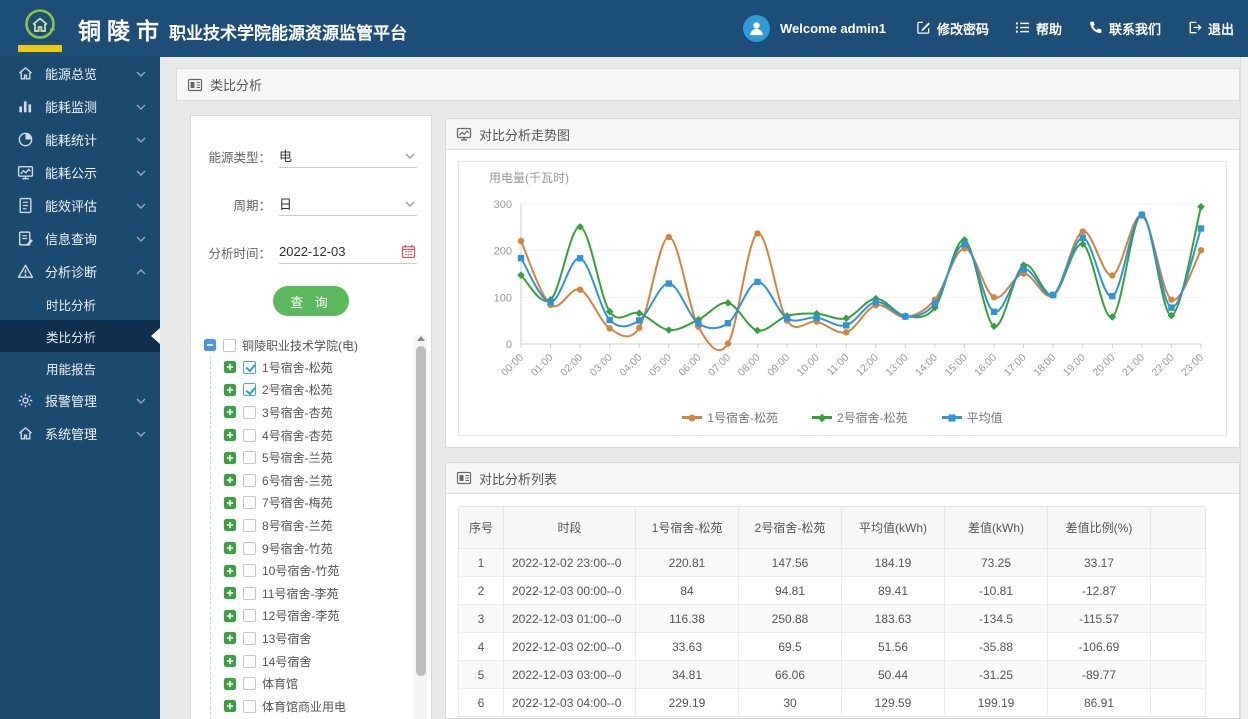 The image size is (1248, 719). Describe the element at coordinates (300, 593) in the screenshot. I see `tree-item-label: 11号宿舍-李苑` at that location.